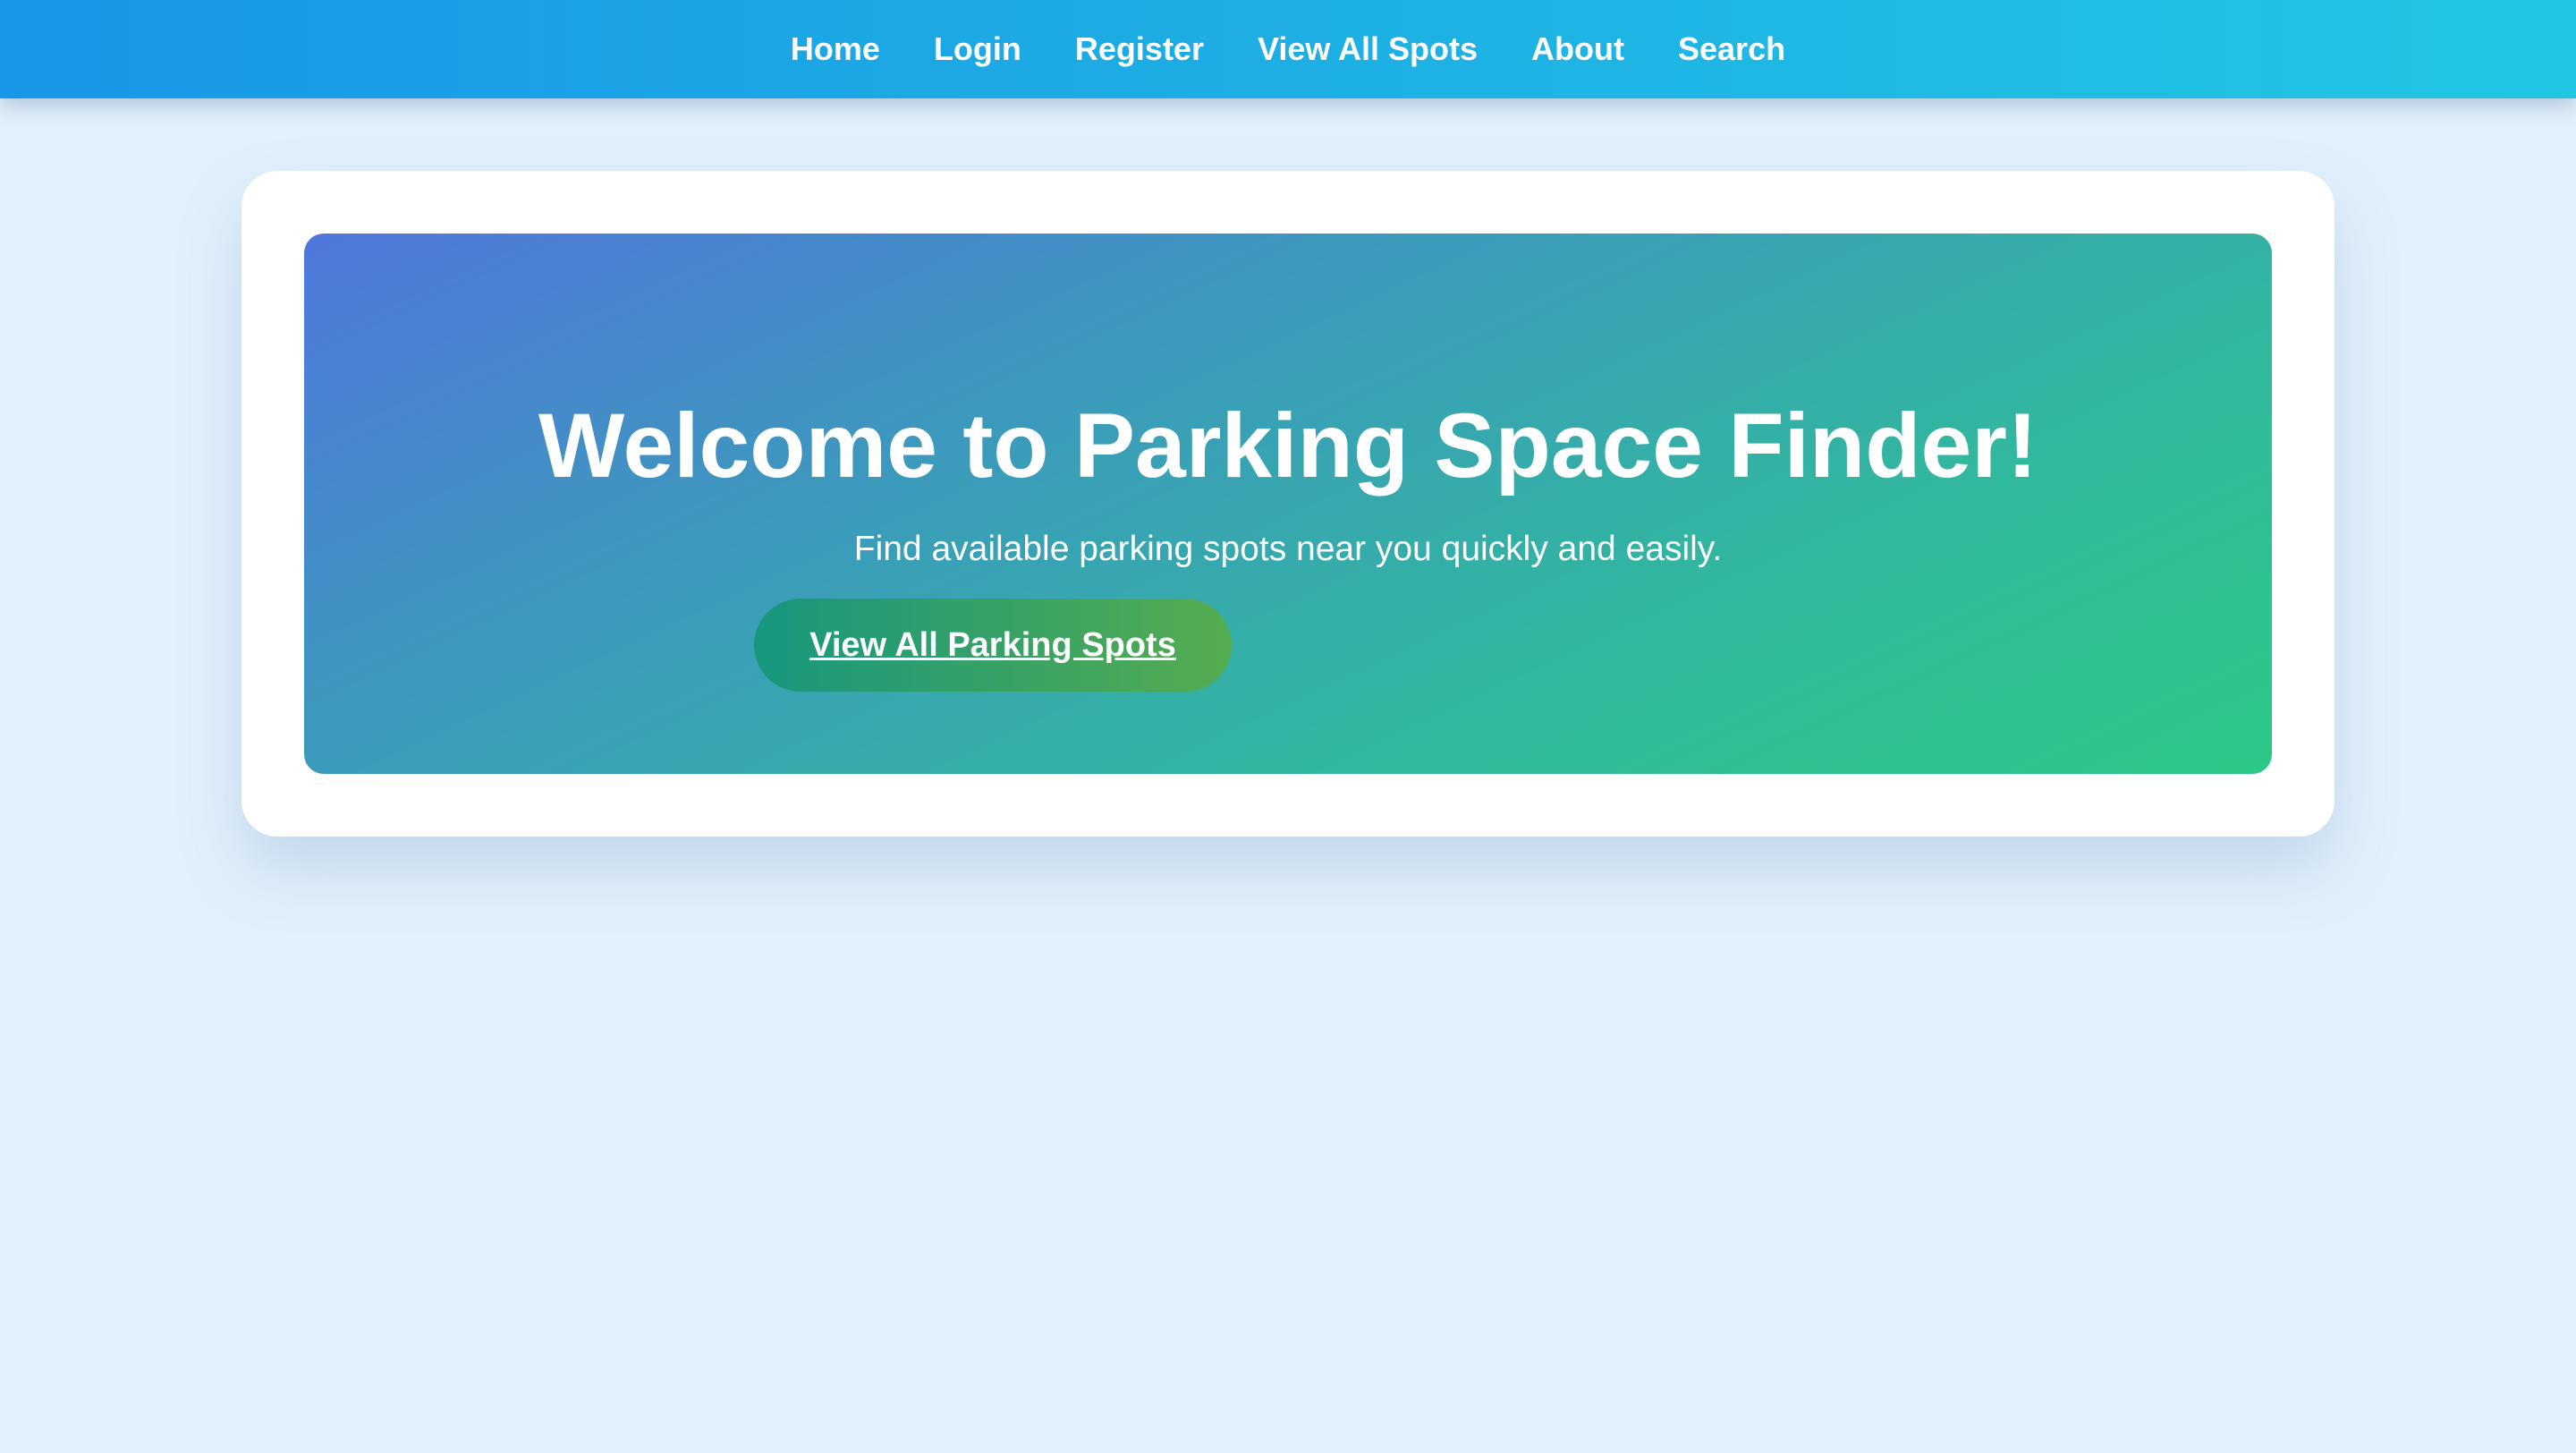  I want to click on nav-link-view-all-spots: View All Spots, so click(1368, 49).